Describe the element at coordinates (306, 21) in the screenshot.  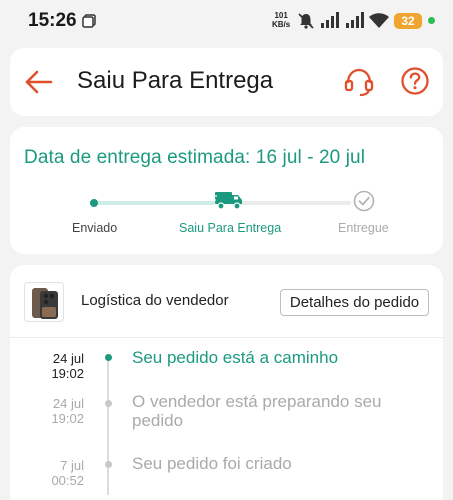
I see `mute-bell-icon` at that location.